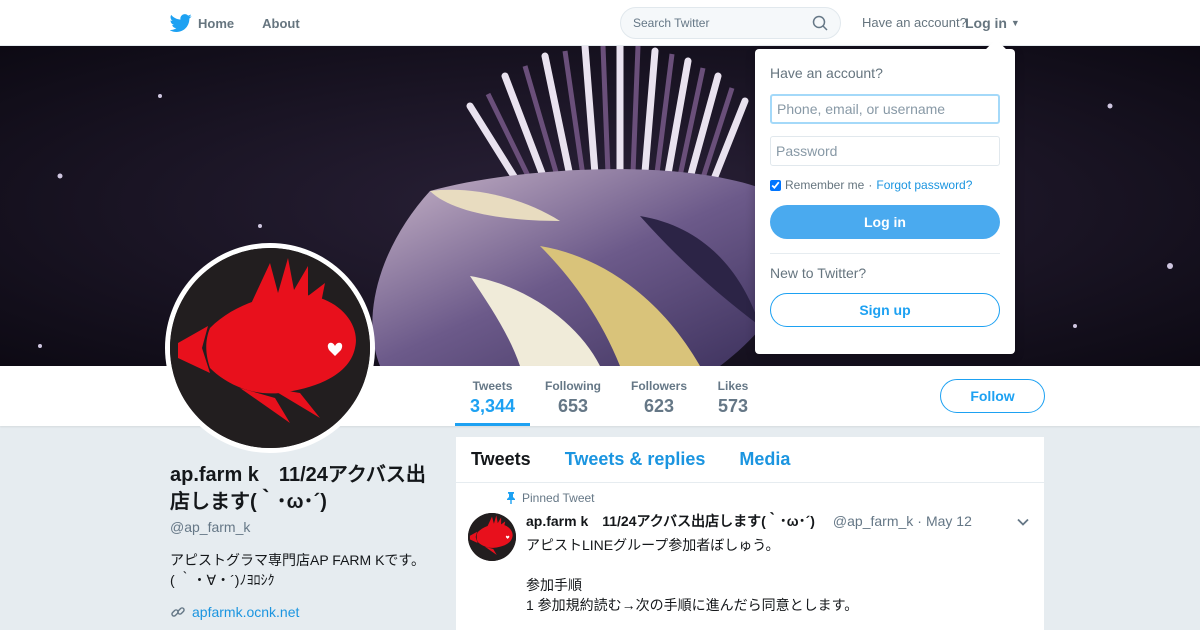  I want to click on profile-bio: アピストグラマ専門店AP FARM Kです。 ( ｀・∀・´)ﾉﾖﾛｼｸ, so click(305, 570).